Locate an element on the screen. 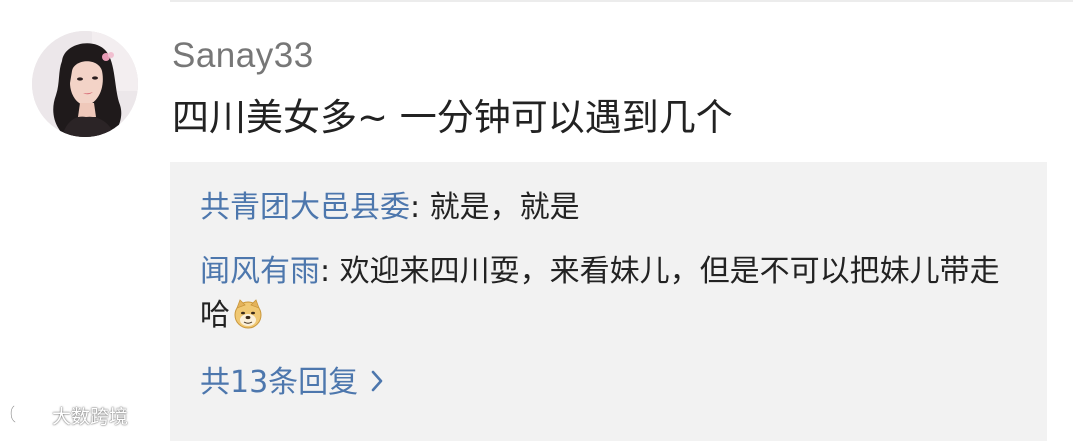 The height and width of the screenshot is (441, 1073). watermark: 大数跨境 is located at coordinates (68, 417).